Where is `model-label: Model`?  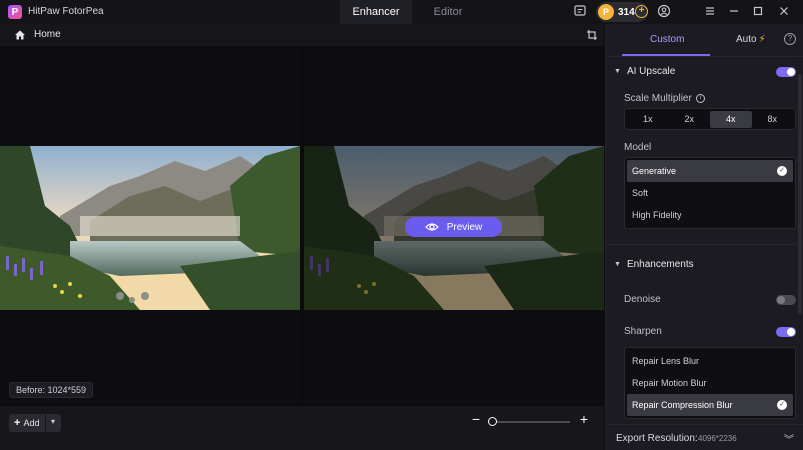 model-label: Model is located at coordinates (638, 147).